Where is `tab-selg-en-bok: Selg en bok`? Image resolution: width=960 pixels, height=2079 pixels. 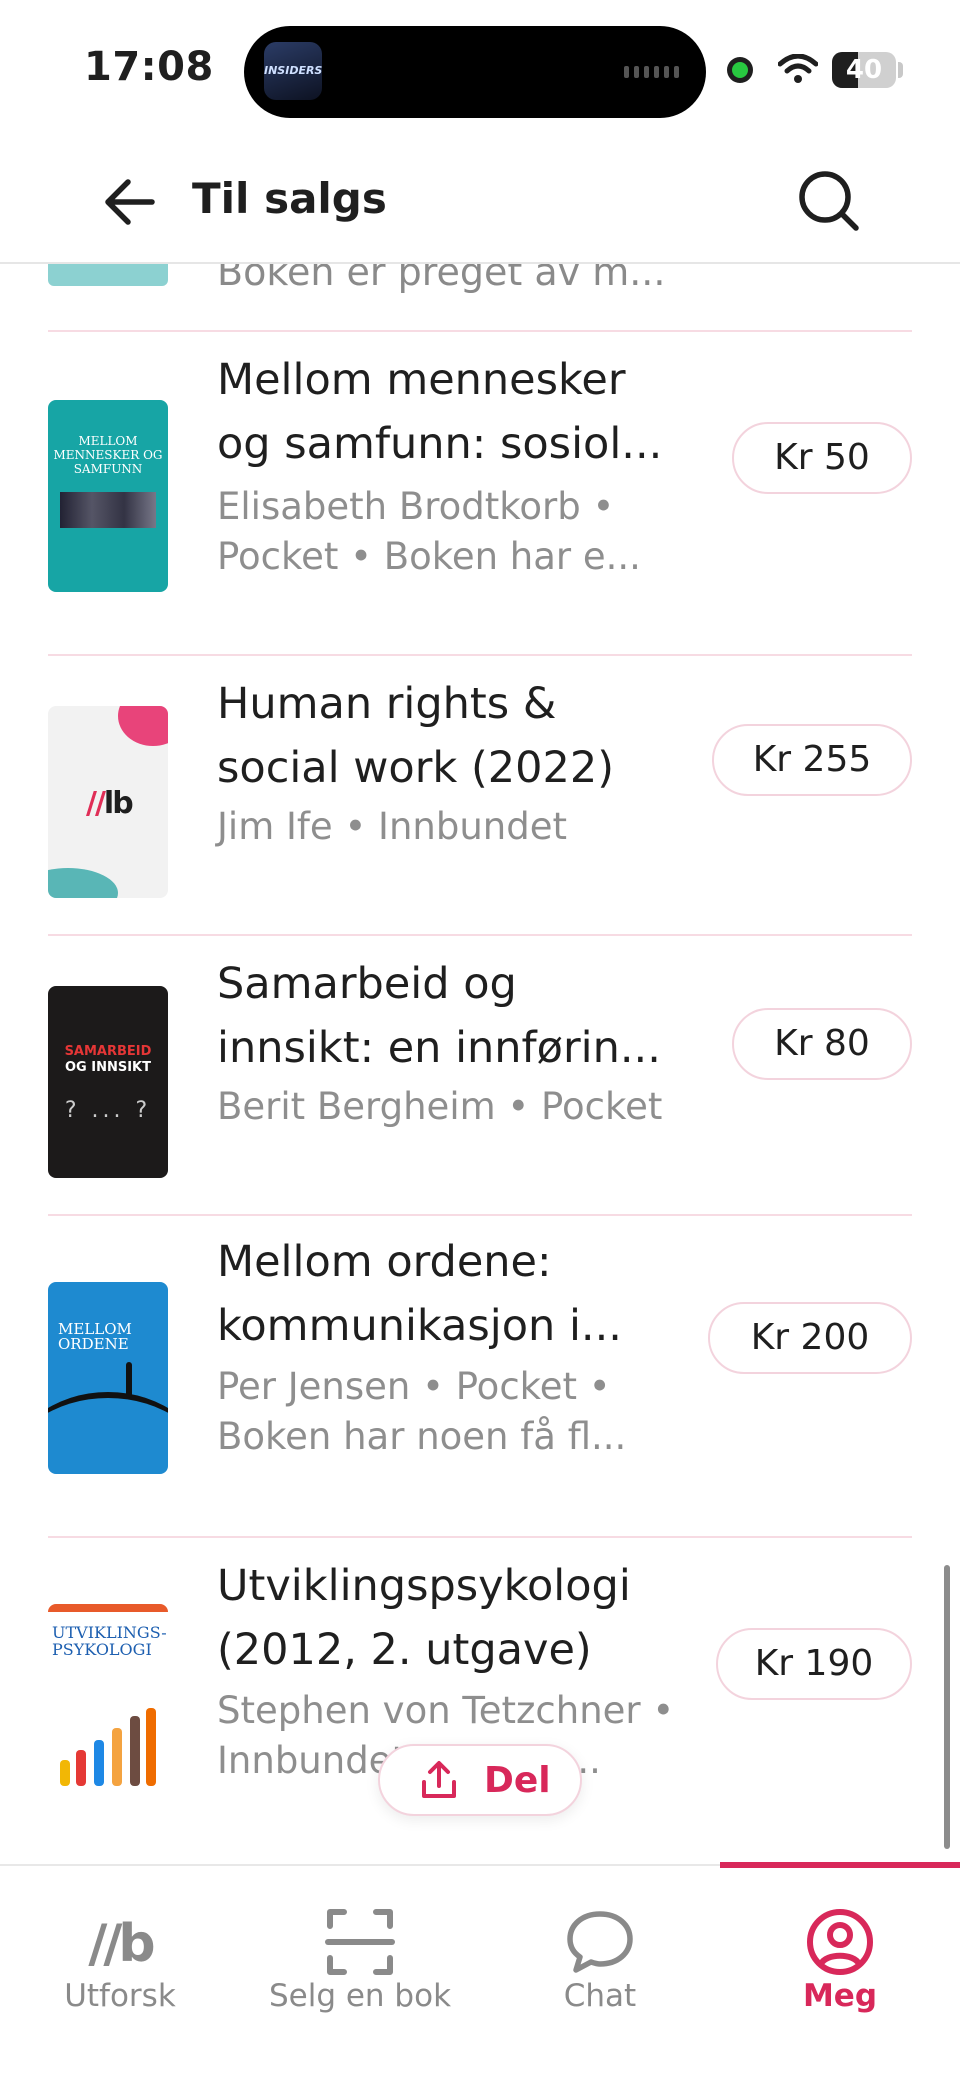 tab-selg-en-bok: Selg en bok is located at coordinates (360, 1966).